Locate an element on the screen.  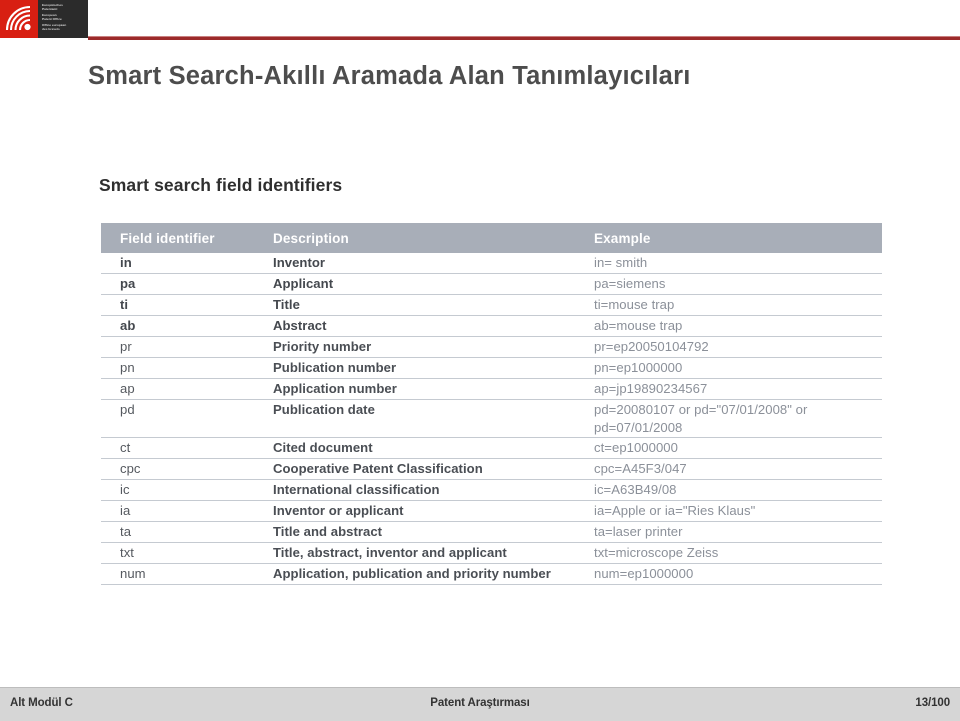
cell-description: Abstract is located at coordinates (300, 325).